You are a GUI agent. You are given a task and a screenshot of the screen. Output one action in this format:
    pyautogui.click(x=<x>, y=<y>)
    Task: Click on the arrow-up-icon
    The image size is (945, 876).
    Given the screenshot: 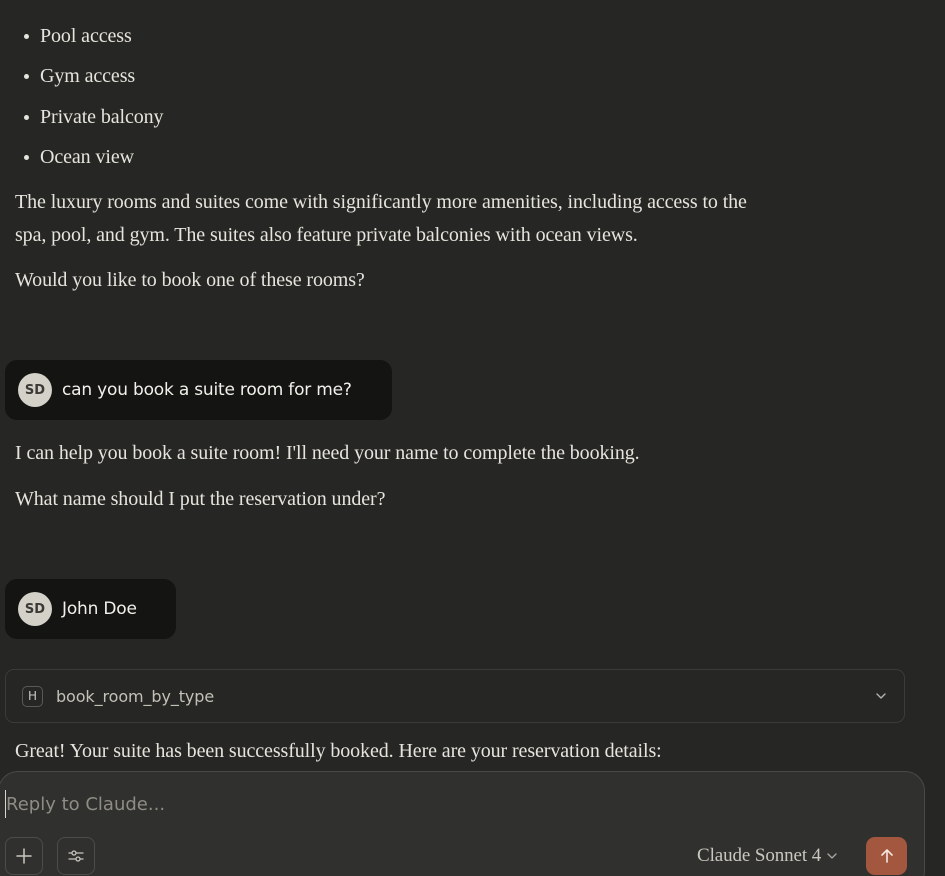 What is the action you would take?
    pyautogui.click(x=886, y=856)
    